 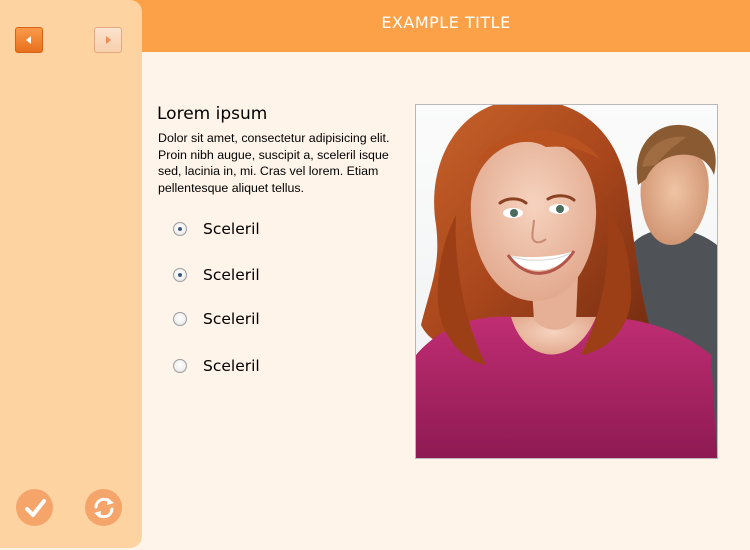 What do you see at coordinates (446, 22) in the screenshot?
I see `page-title: EXAMPLE TITLE` at bounding box center [446, 22].